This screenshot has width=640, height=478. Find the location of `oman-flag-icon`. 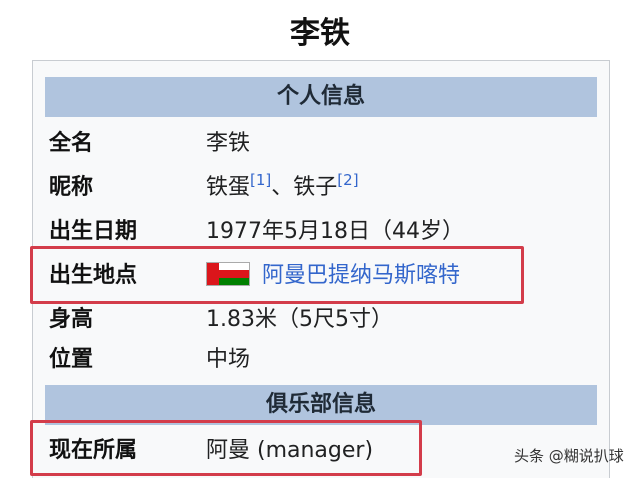

oman-flag-icon is located at coordinates (228, 274).